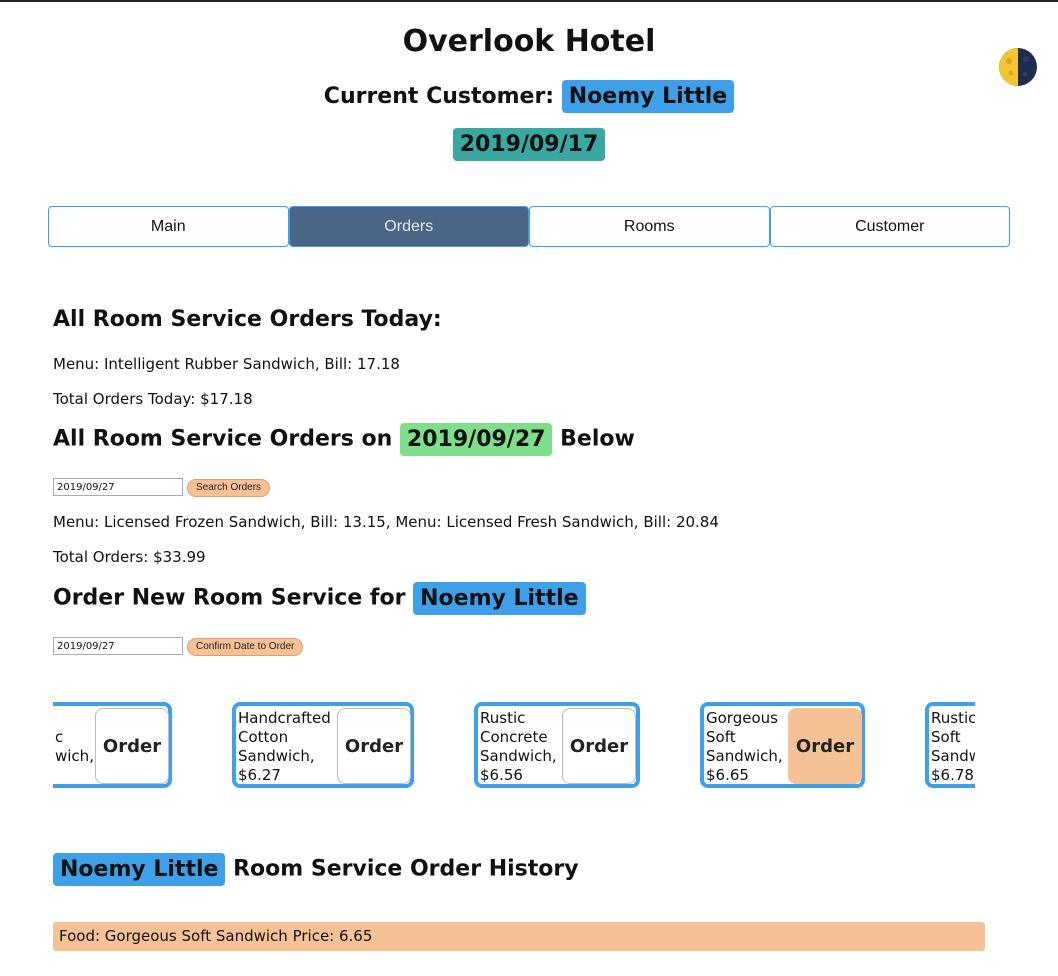 The height and width of the screenshot is (976, 1058). Describe the element at coordinates (229, 488) in the screenshot. I see `search-orders-button: Search Orders` at that location.